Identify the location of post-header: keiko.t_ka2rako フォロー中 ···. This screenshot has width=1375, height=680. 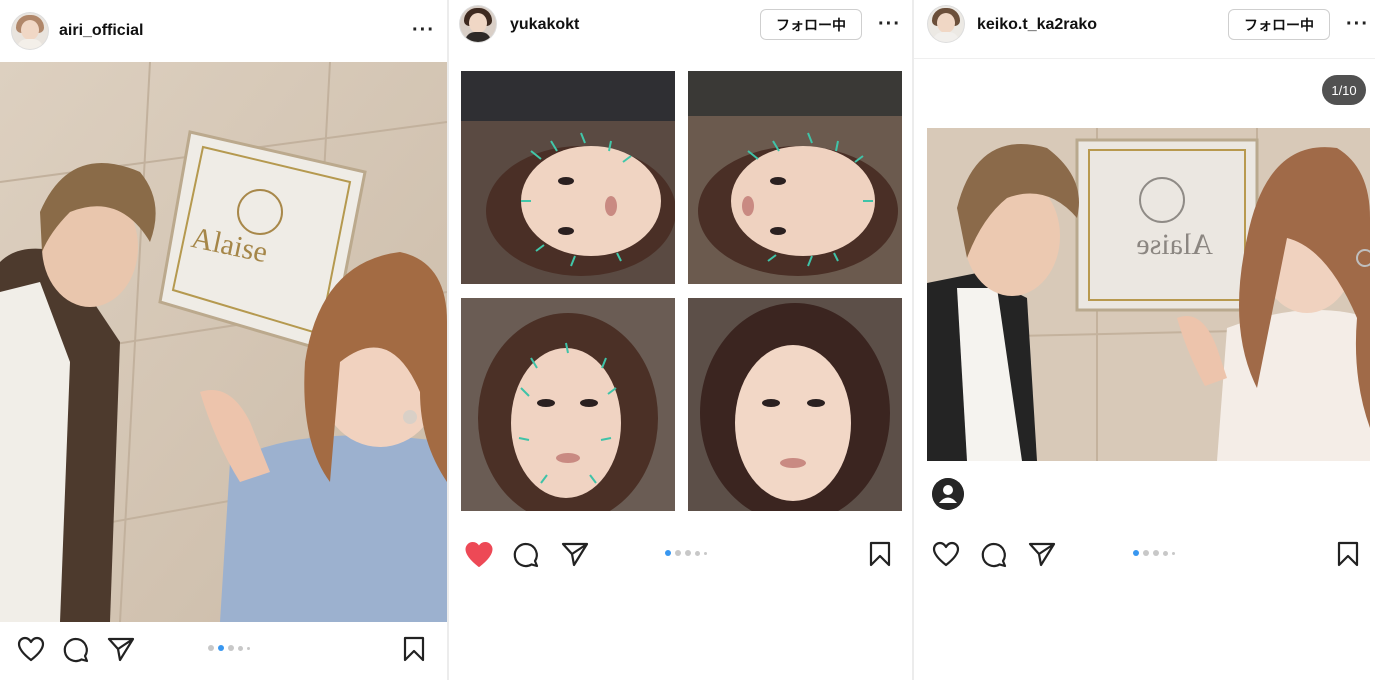
(1144, 30).